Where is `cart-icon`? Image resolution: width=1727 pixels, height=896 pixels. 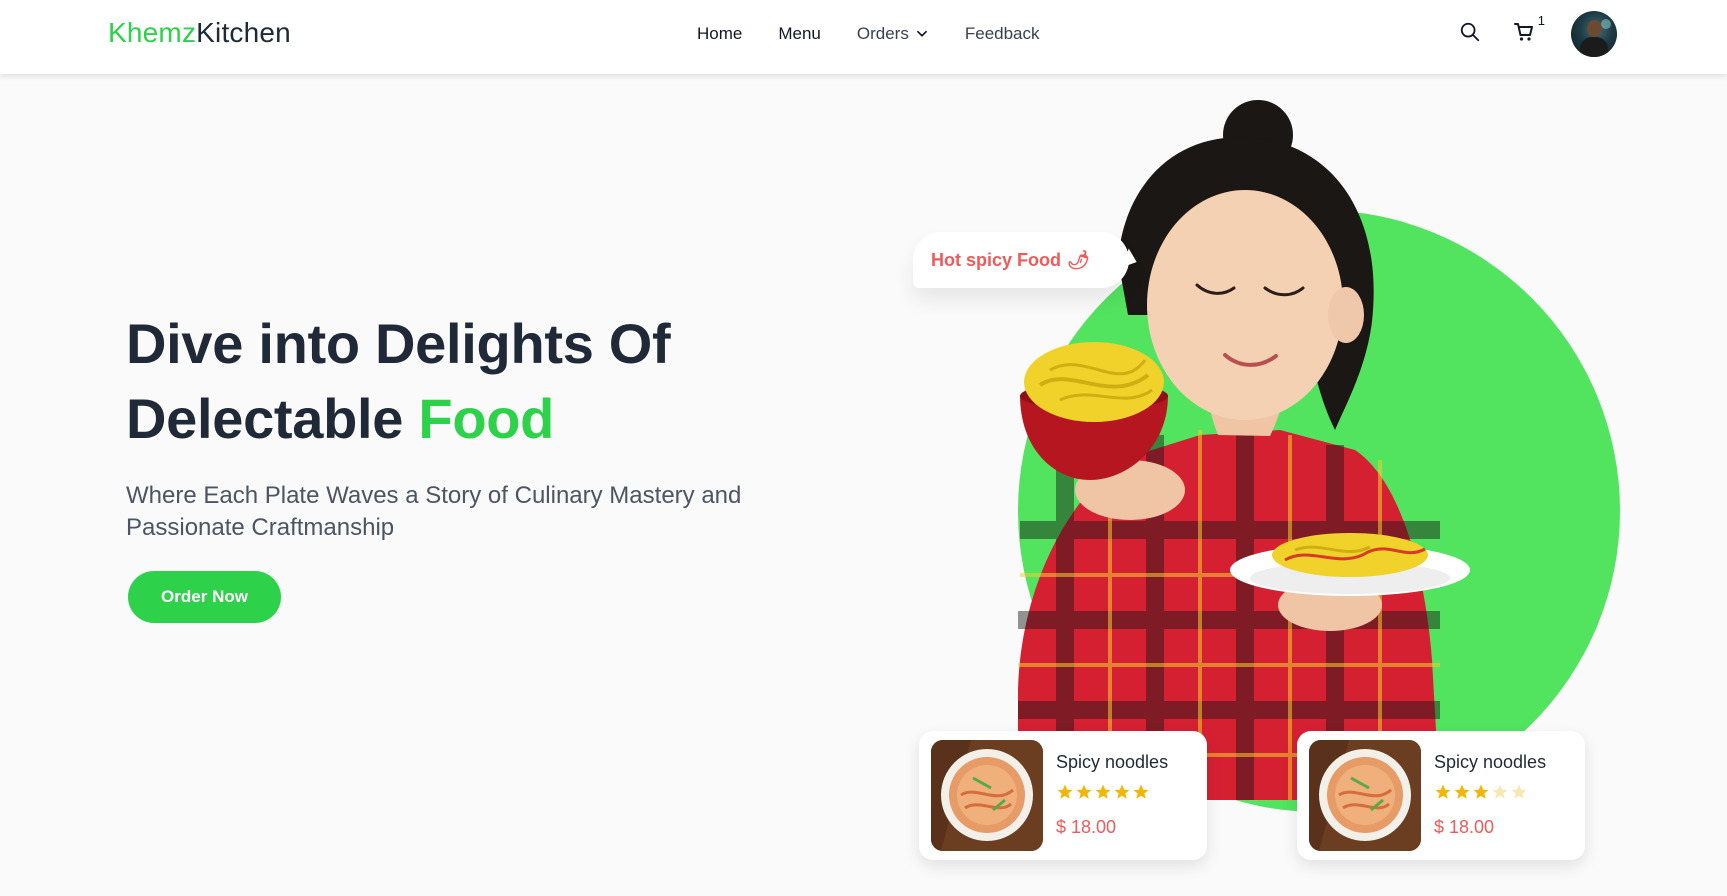 cart-icon is located at coordinates (1524, 34).